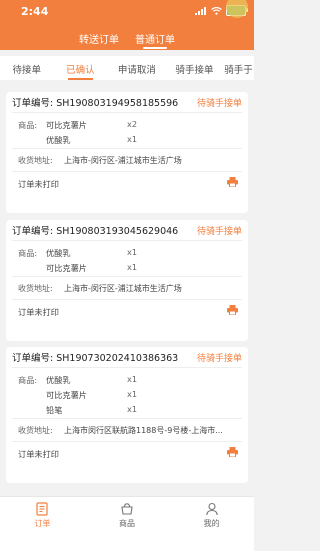 The image size is (320, 551). What do you see at coordinates (54, 410) in the screenshot?
I see `item-name: 铅笔` at bounding box center [54, 410].